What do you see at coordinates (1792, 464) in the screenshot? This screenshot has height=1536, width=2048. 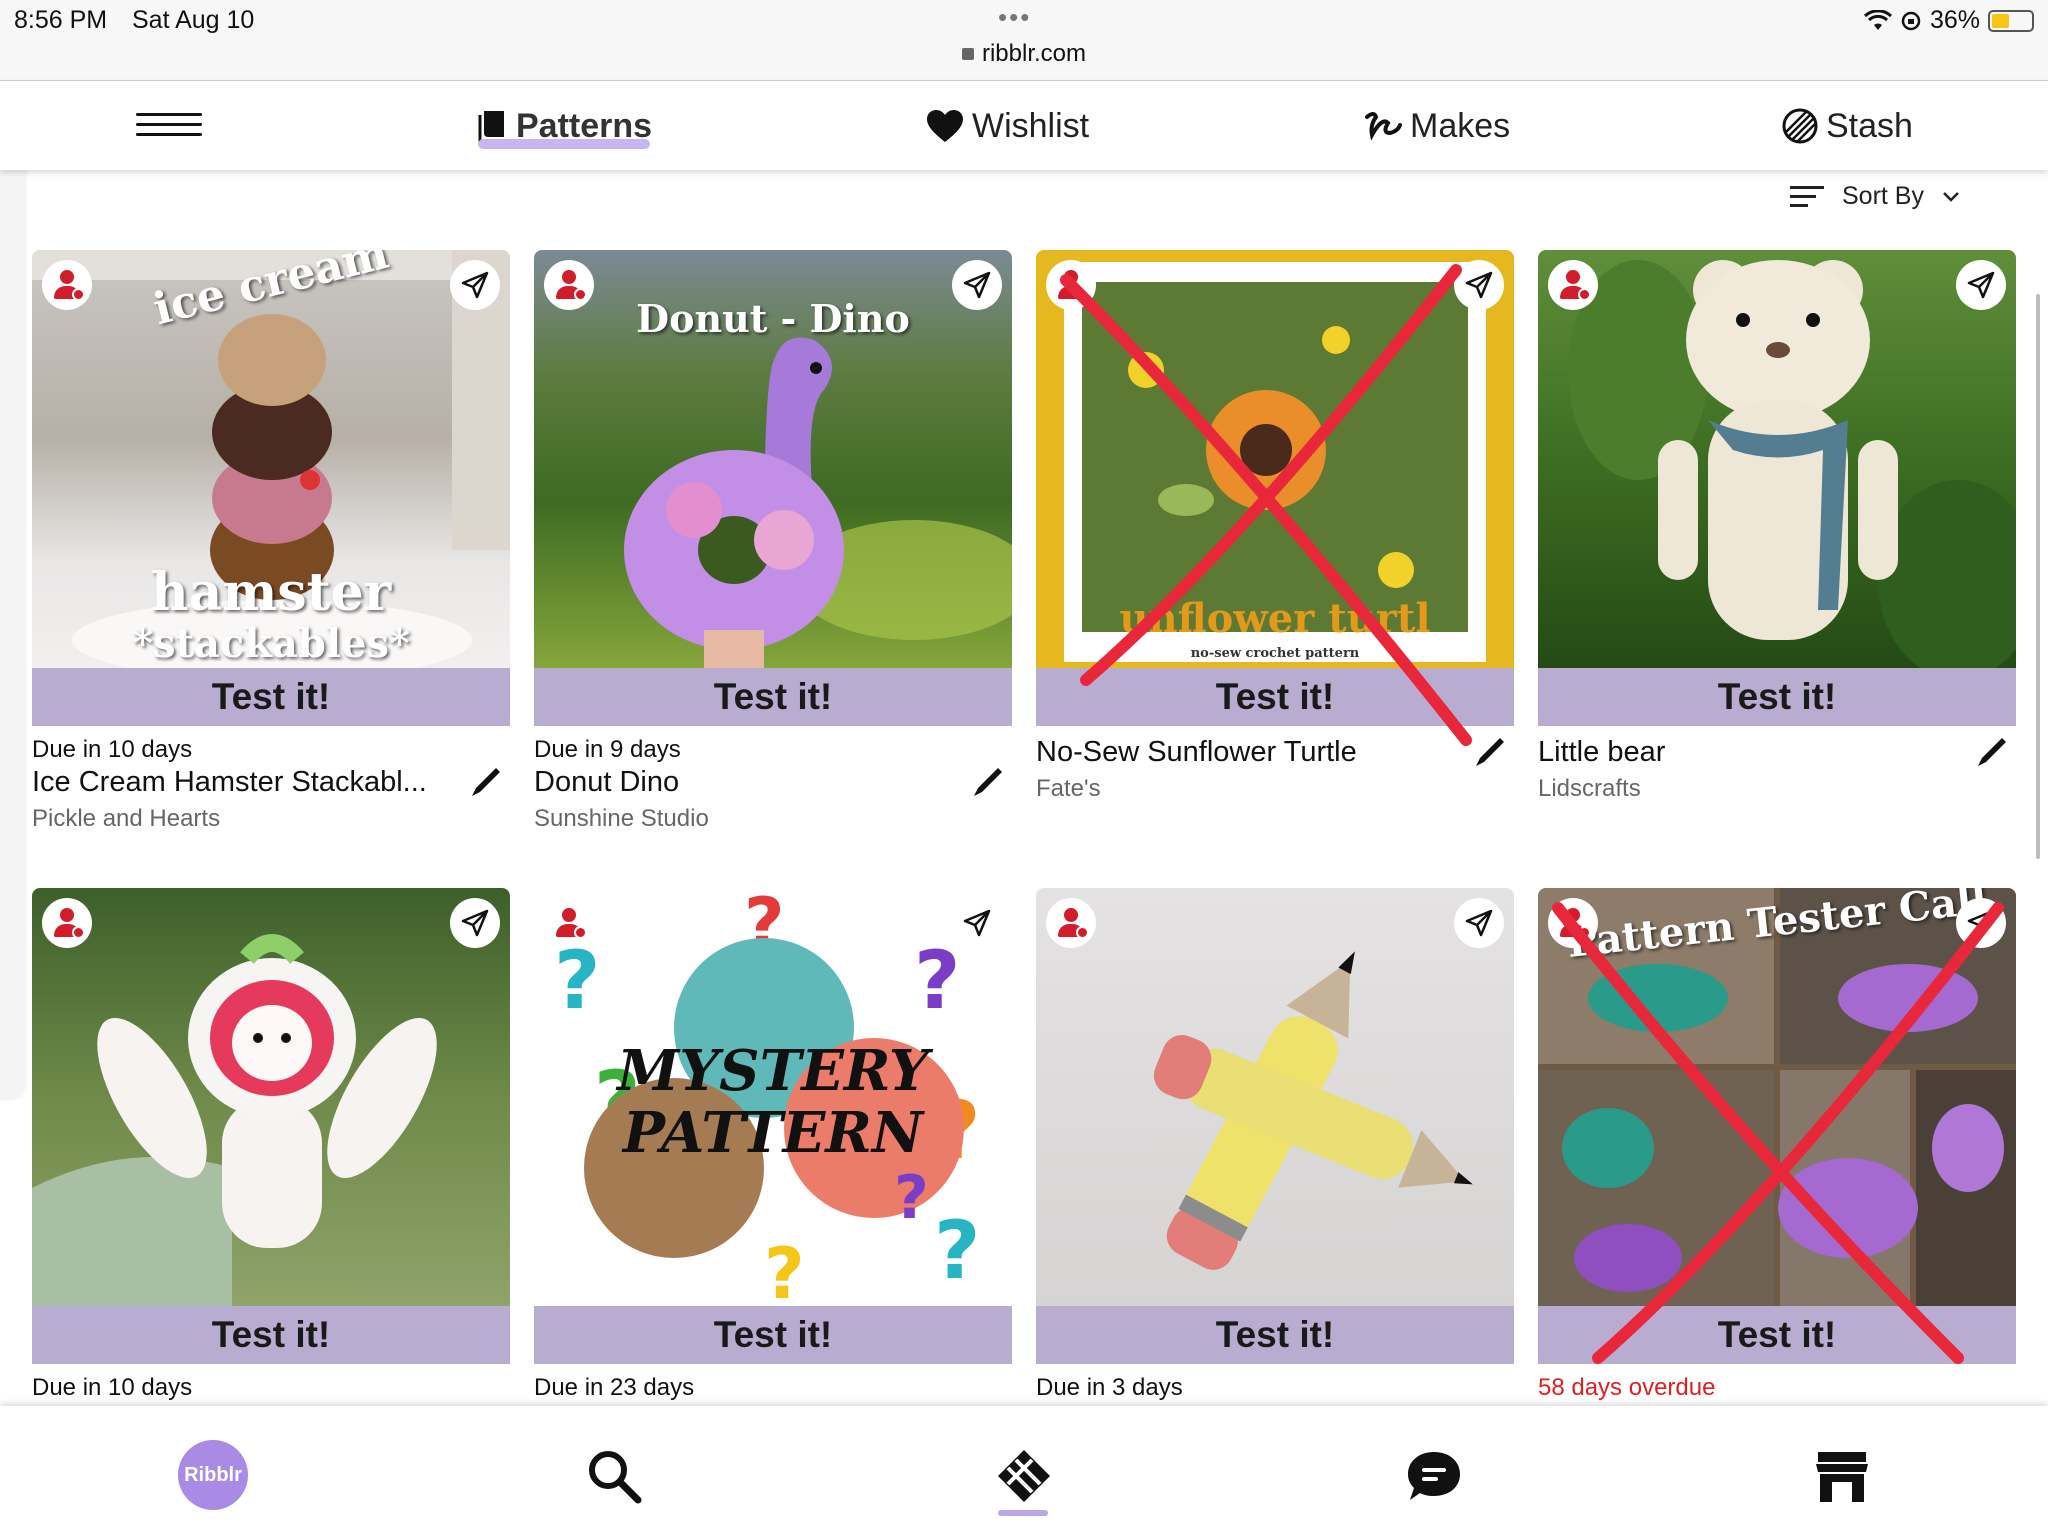 I see `little-bear-art` at bounding box center [1792, 464].